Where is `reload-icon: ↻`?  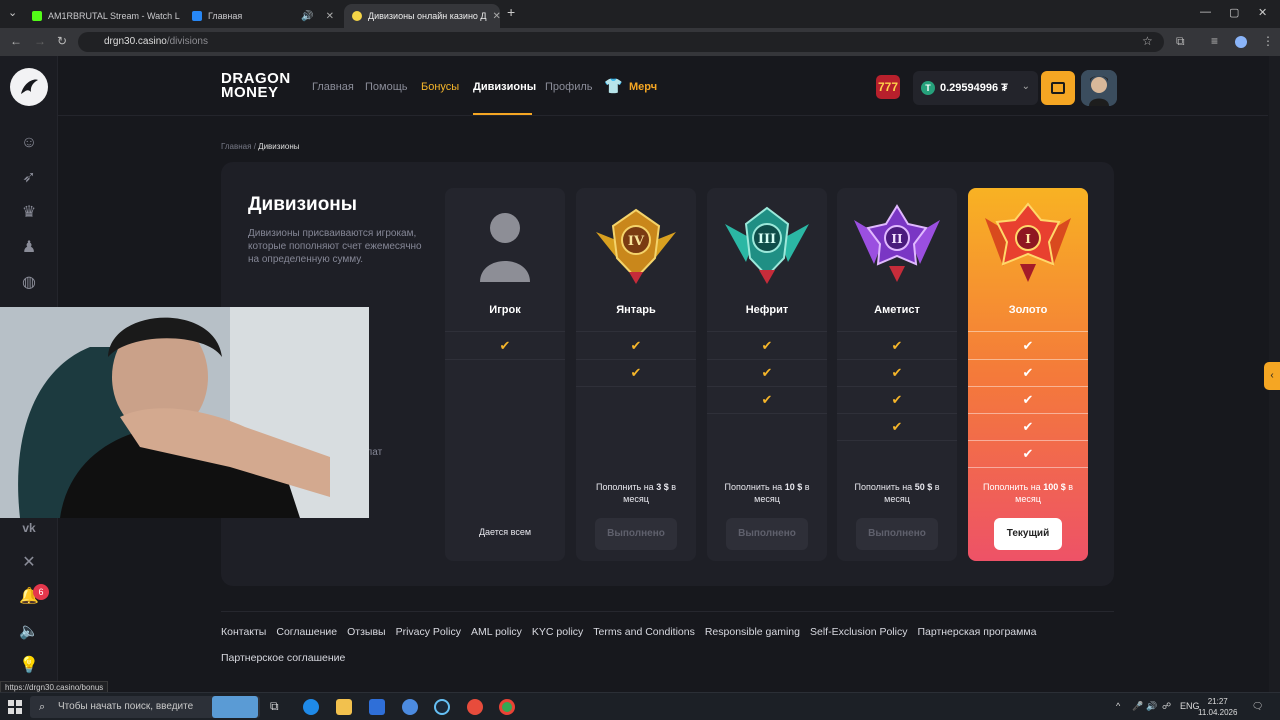 reload-icon: ↻ is located at coordinates (62, 41).